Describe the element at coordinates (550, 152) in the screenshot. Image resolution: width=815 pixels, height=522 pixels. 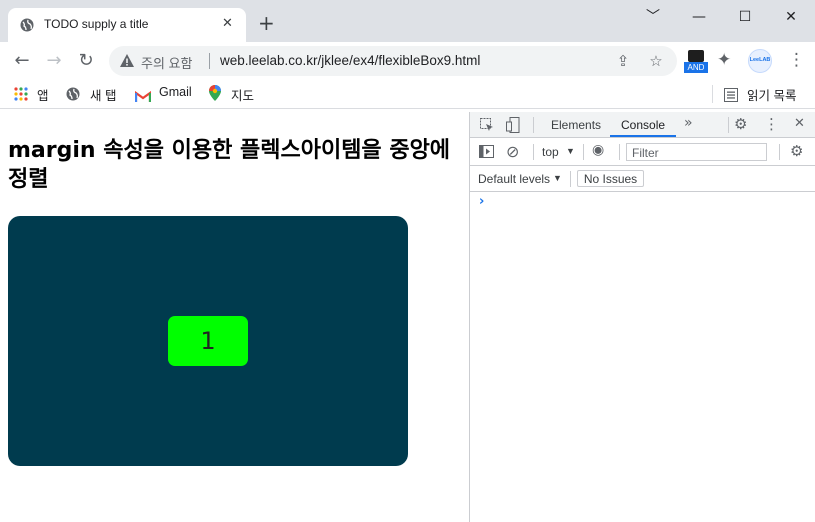
I see `context-selector: top` at that location.